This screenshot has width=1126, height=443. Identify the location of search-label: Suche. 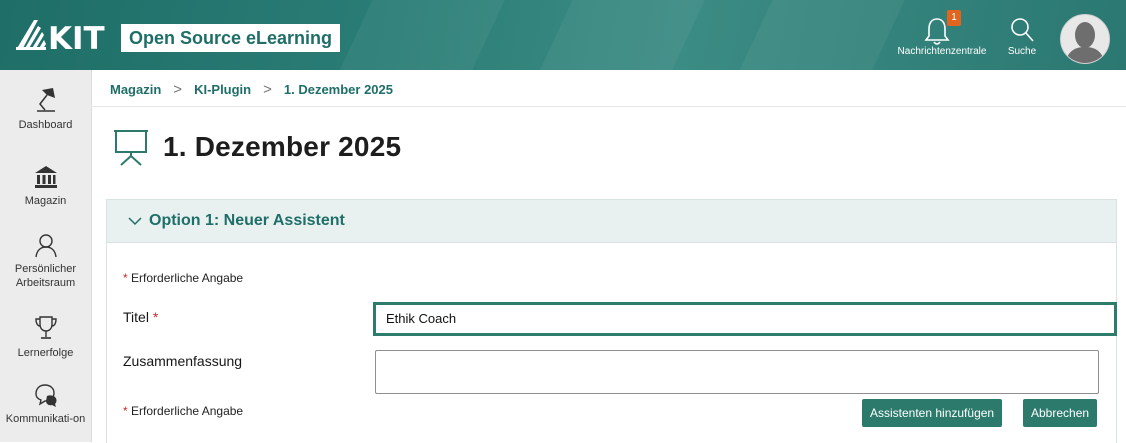
(1022, 51).